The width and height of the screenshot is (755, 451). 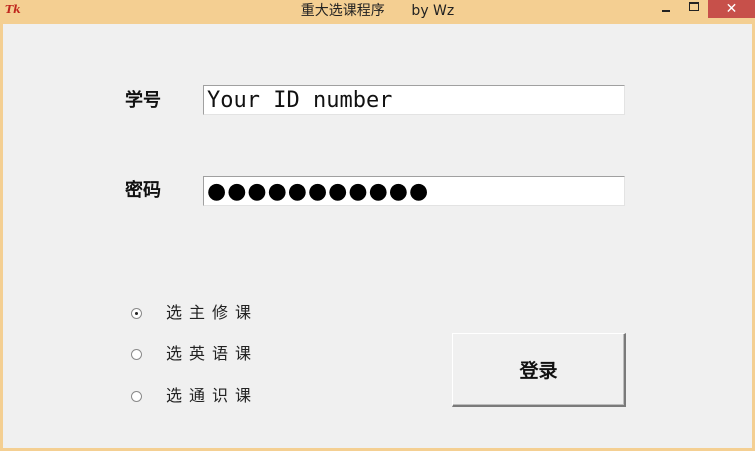 I want to click on radio-option-general: 选通识课, so click(x=194, y=396).